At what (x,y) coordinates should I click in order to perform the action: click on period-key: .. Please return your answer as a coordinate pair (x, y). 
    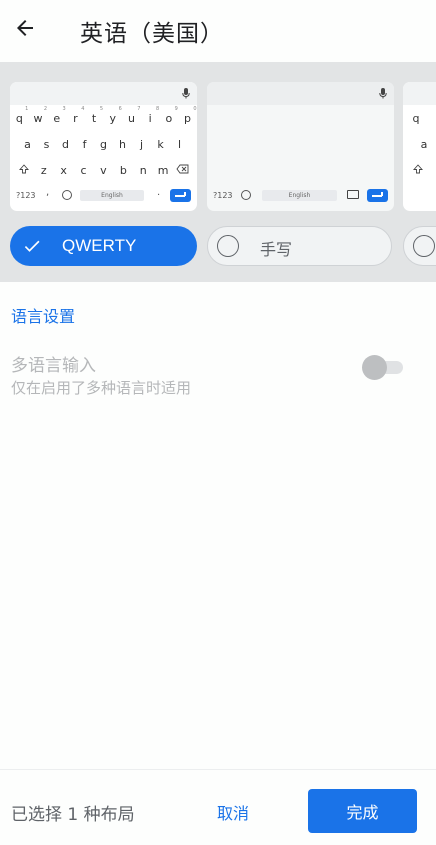
    Looking at the image, I should click on (159, 192).